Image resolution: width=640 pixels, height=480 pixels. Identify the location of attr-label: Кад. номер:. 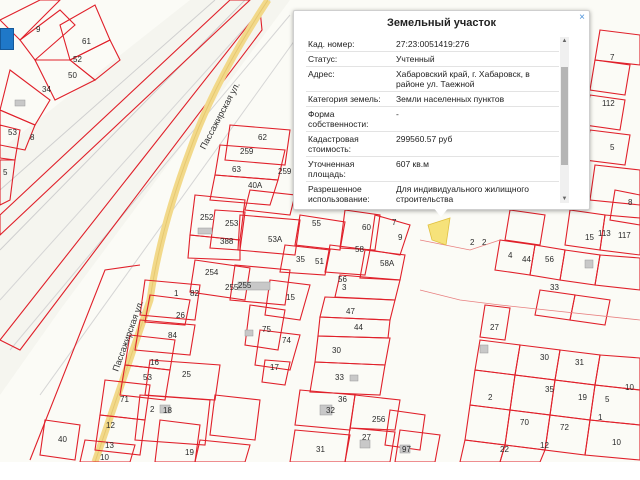
(350, 44).